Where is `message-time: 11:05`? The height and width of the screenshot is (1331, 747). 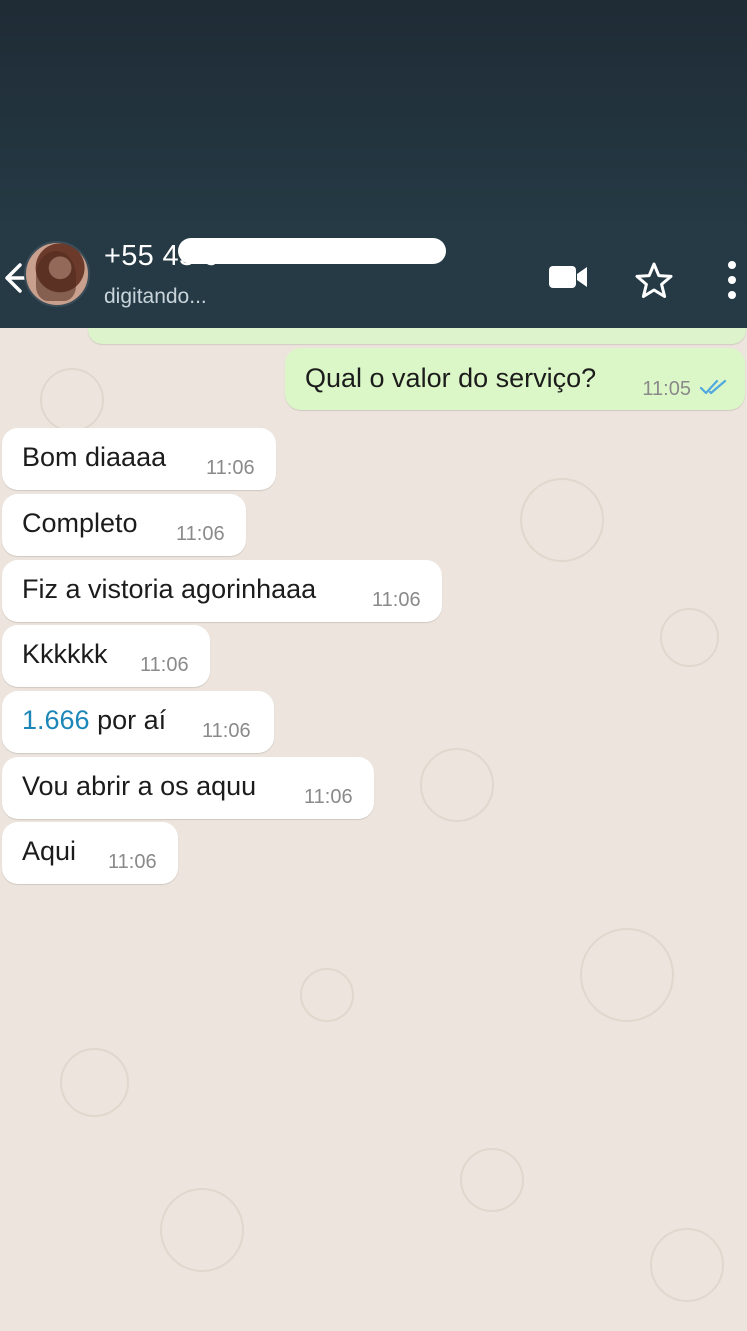
message-time: 11:05 is located at coordinates (666, 389).